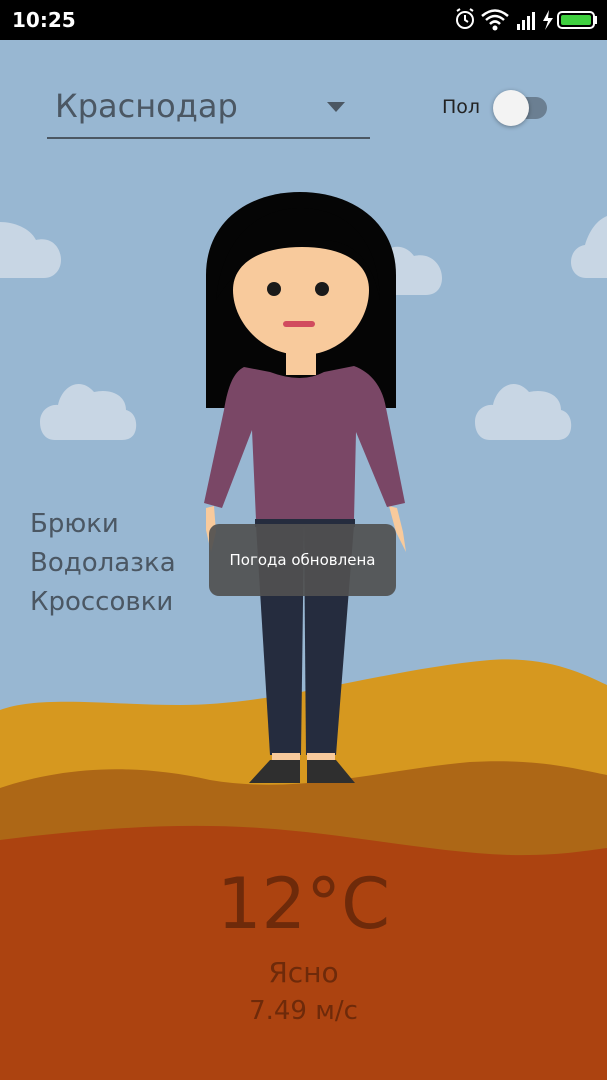 Image resolution: width=607 pixels, height=1080 pixels. I want to click on mouth, so click(299, 324).